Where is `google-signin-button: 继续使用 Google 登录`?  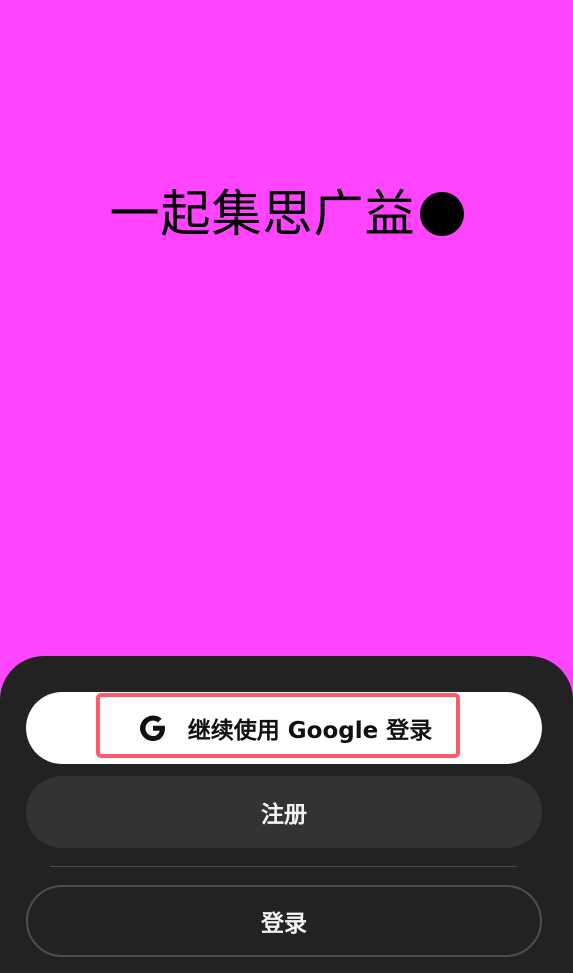
google-signin-button: 继续使用 Google 登录 is located at coordinates (284, 728).